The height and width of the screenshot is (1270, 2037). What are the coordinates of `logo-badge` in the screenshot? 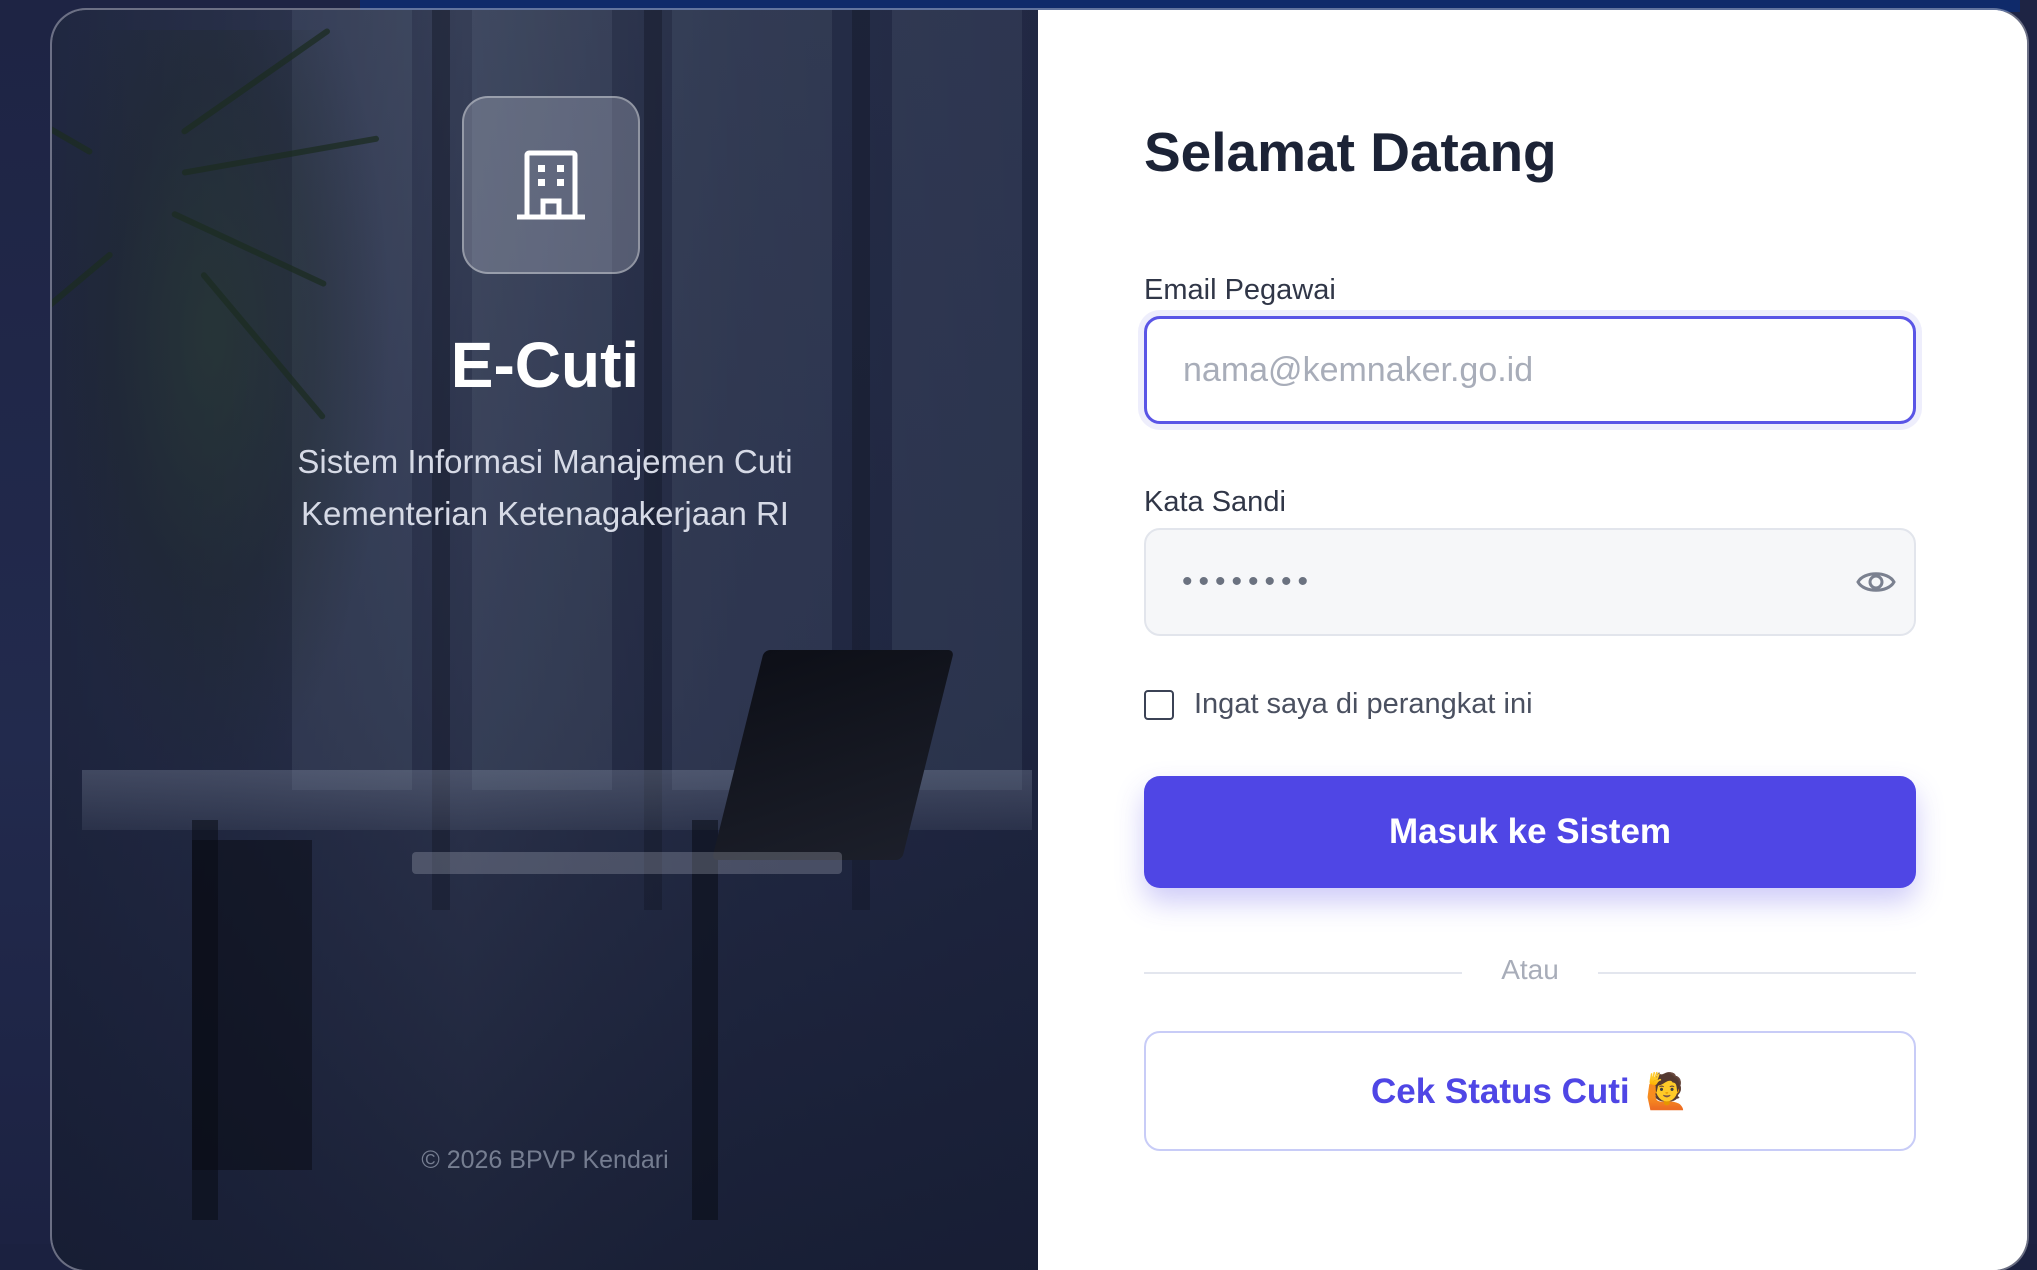 It's located at (551, 185).